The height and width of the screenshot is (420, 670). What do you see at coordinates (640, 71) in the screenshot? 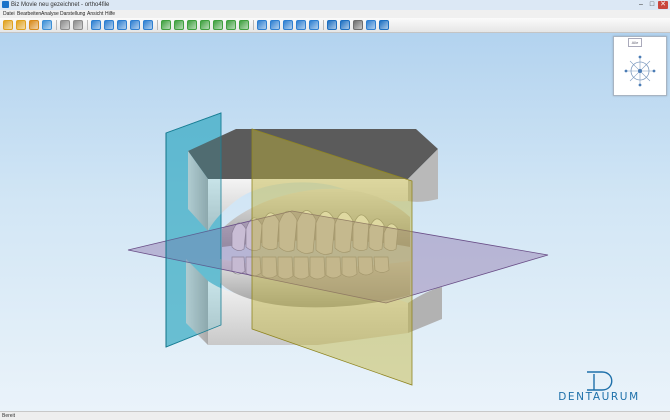
I see `compass-icon` at bounding box center [640, 71].